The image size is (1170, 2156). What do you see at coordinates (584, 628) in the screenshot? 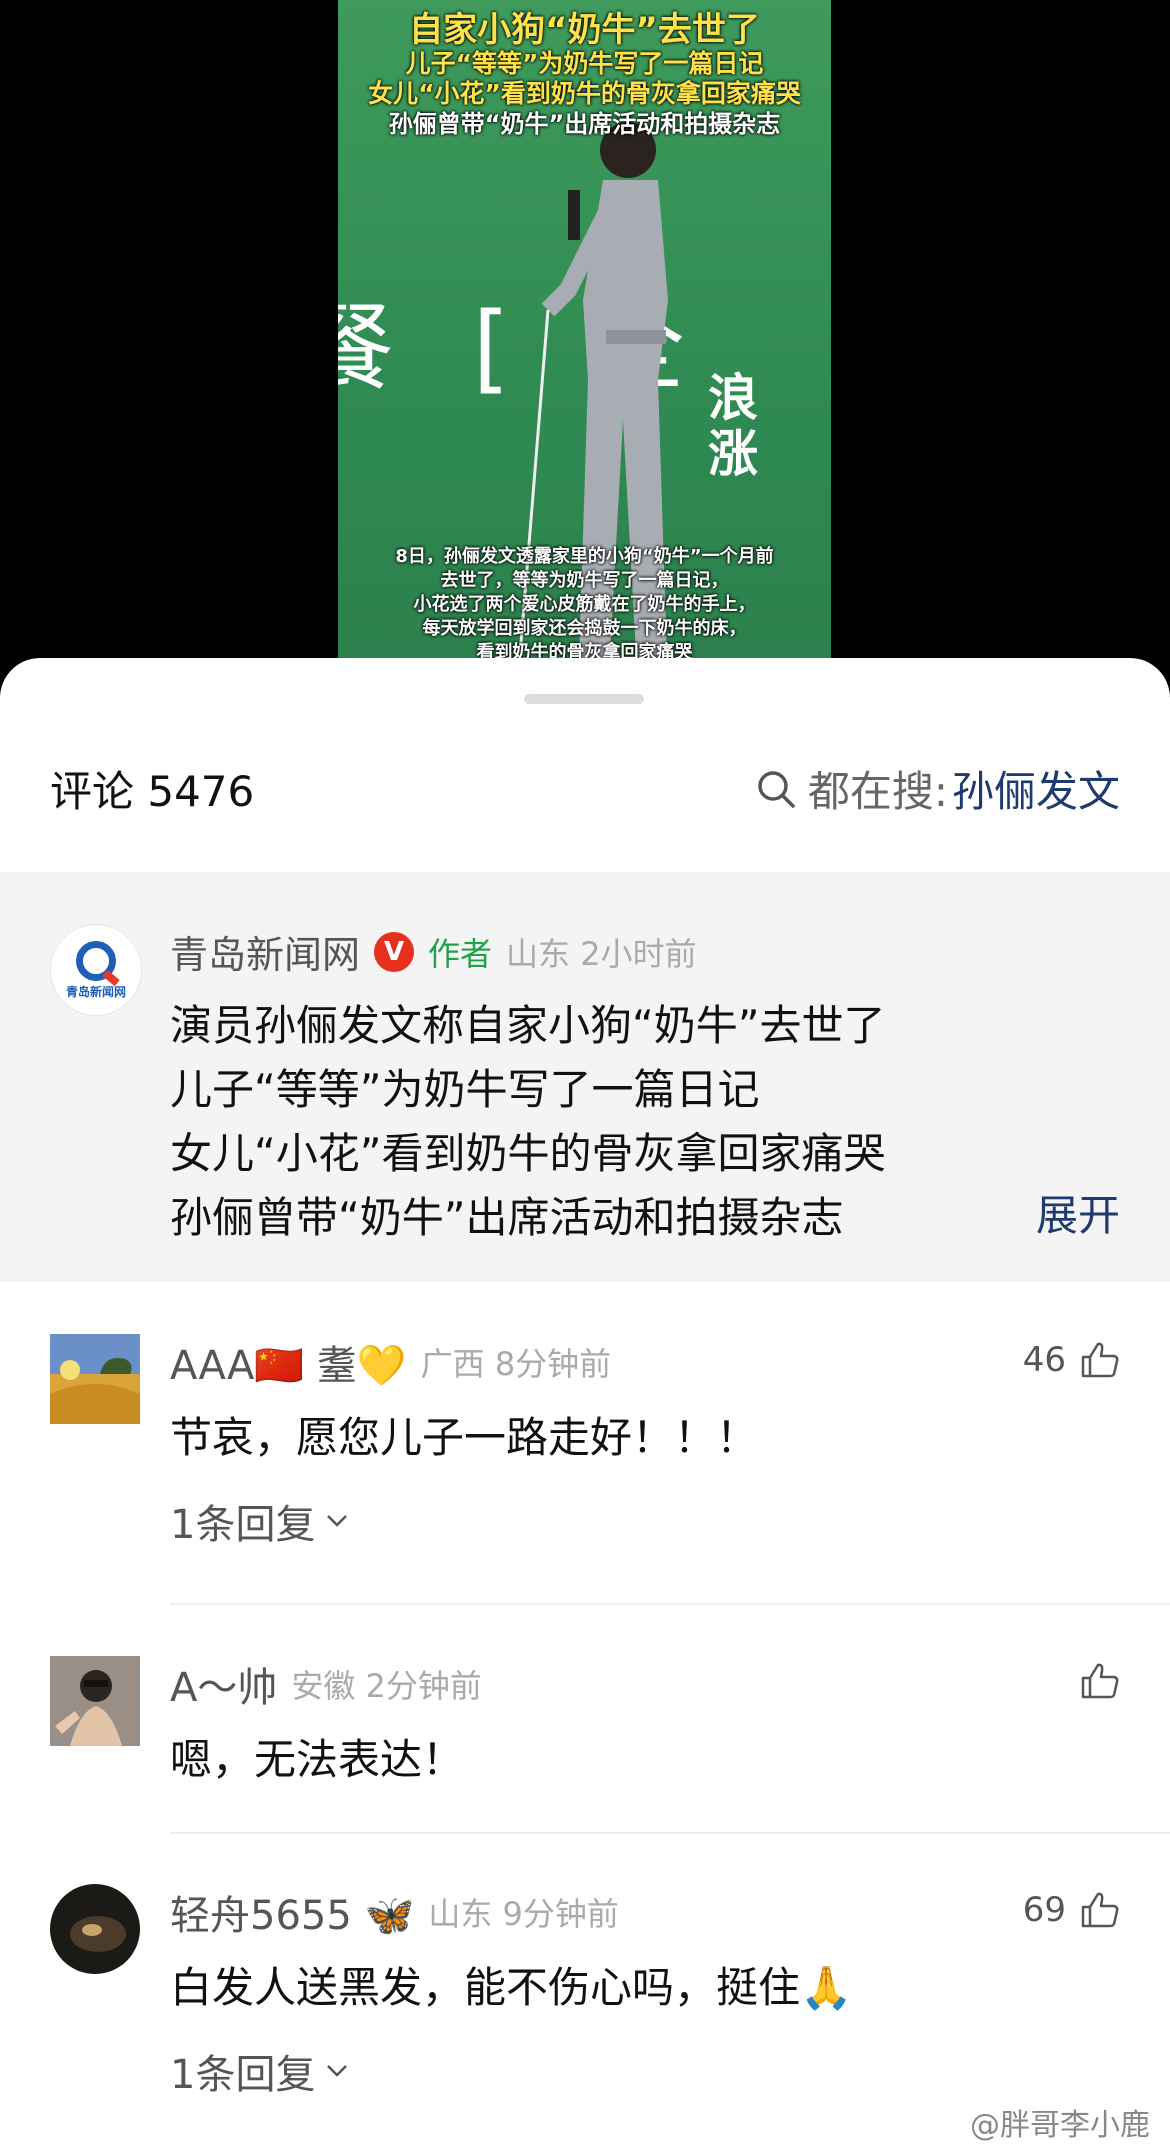
I see `subtitle-line: 每天放学回到家还会捣鼓一下奶牛的床，` at bounding box center [584, 628].